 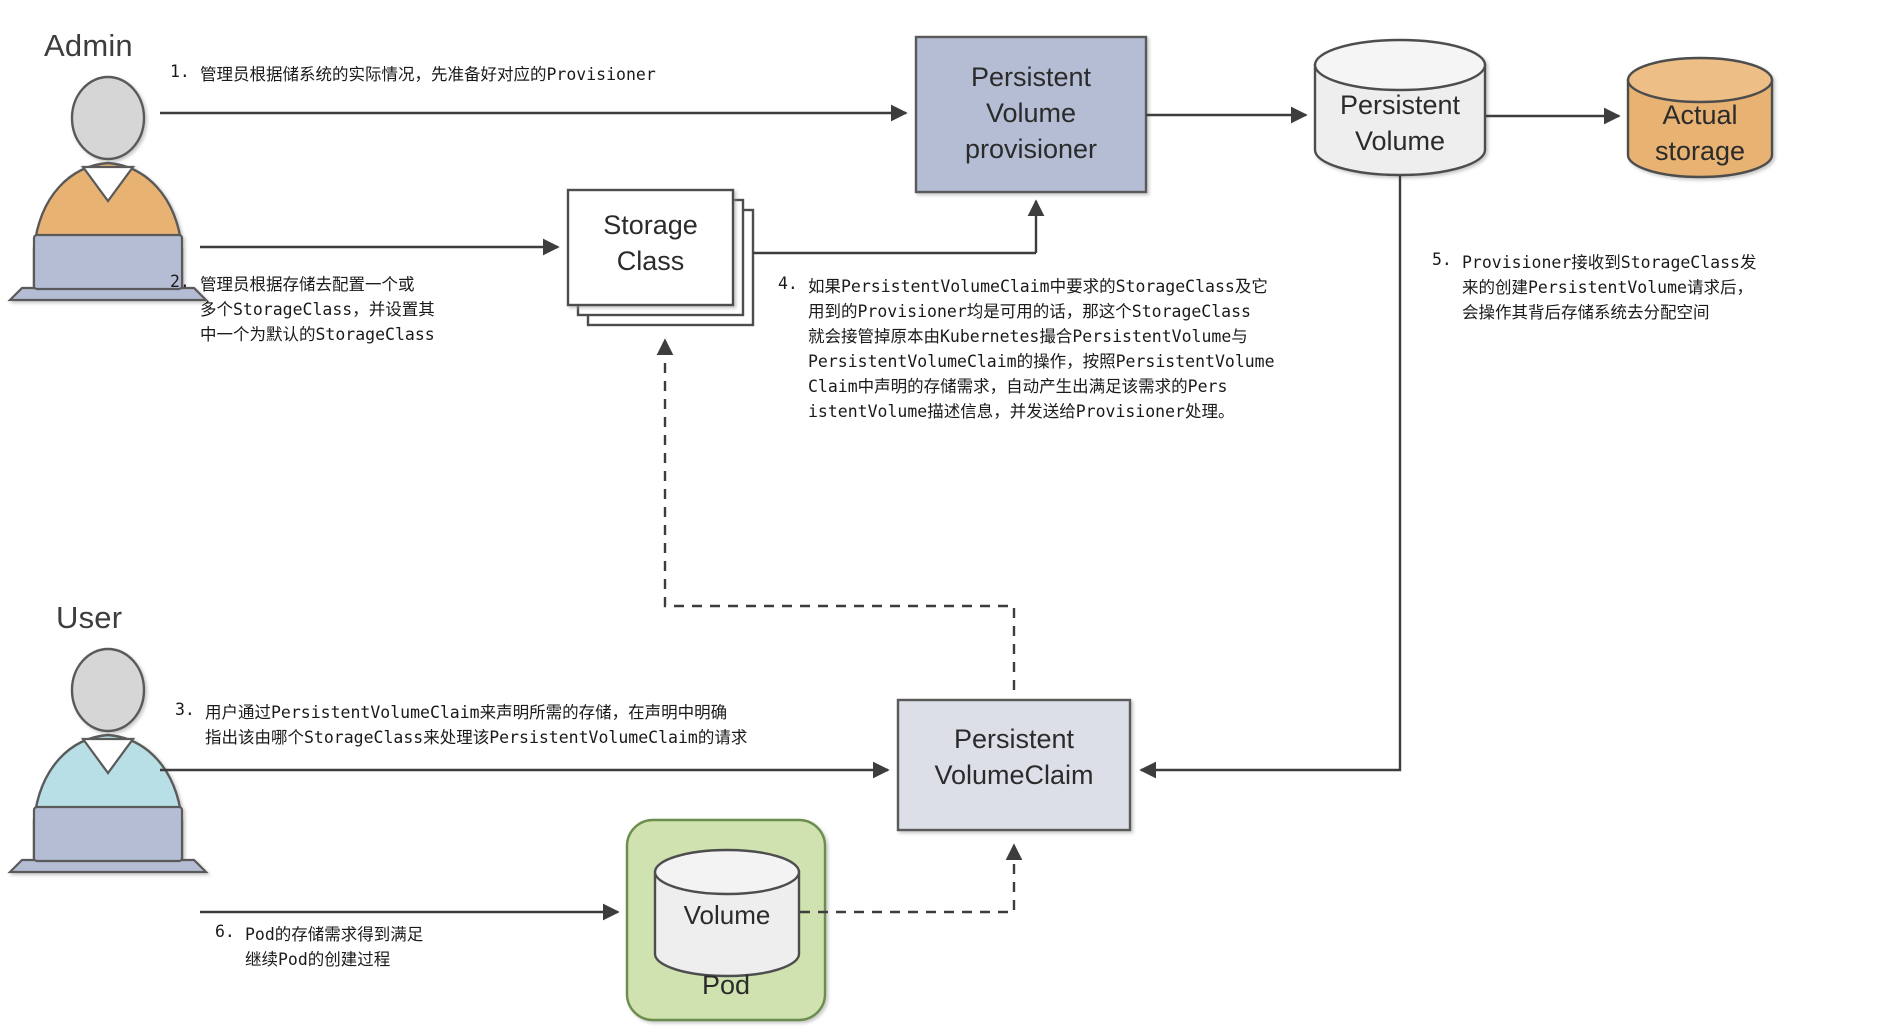 I want to click on step-6-number: 6., so click(x=225, y=931).